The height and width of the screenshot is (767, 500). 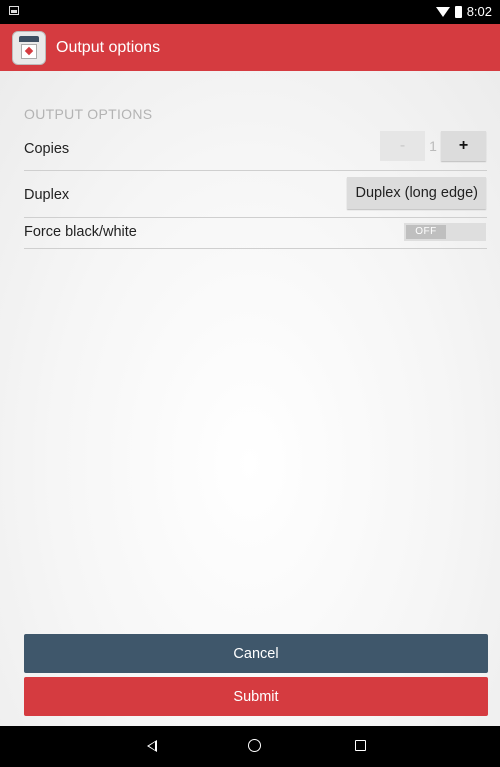 I want to click on increment-copies-button: +, so click(x=463, y=146).